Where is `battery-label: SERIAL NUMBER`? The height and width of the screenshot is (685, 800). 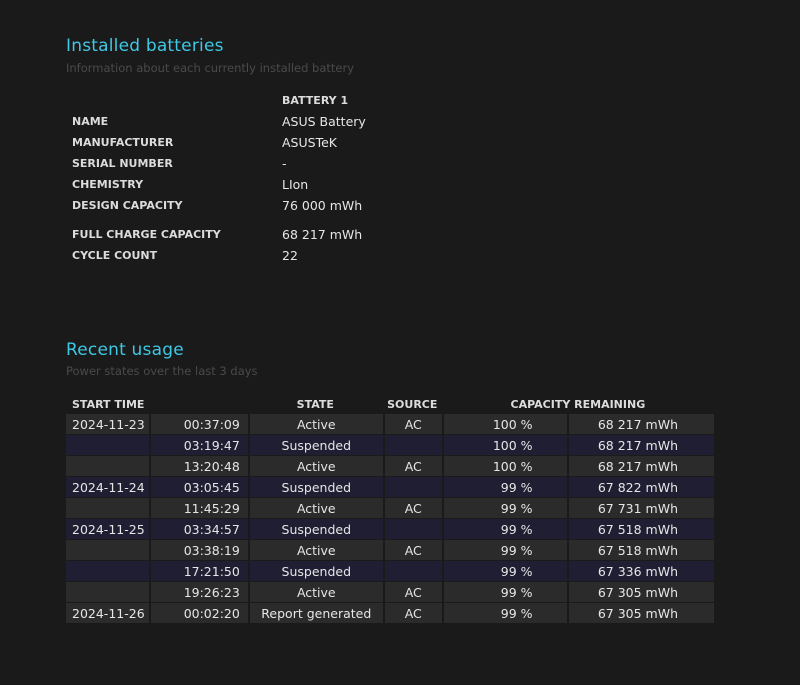
battery-label: SERIAL NUMBER is located at coordinates (122, 163).